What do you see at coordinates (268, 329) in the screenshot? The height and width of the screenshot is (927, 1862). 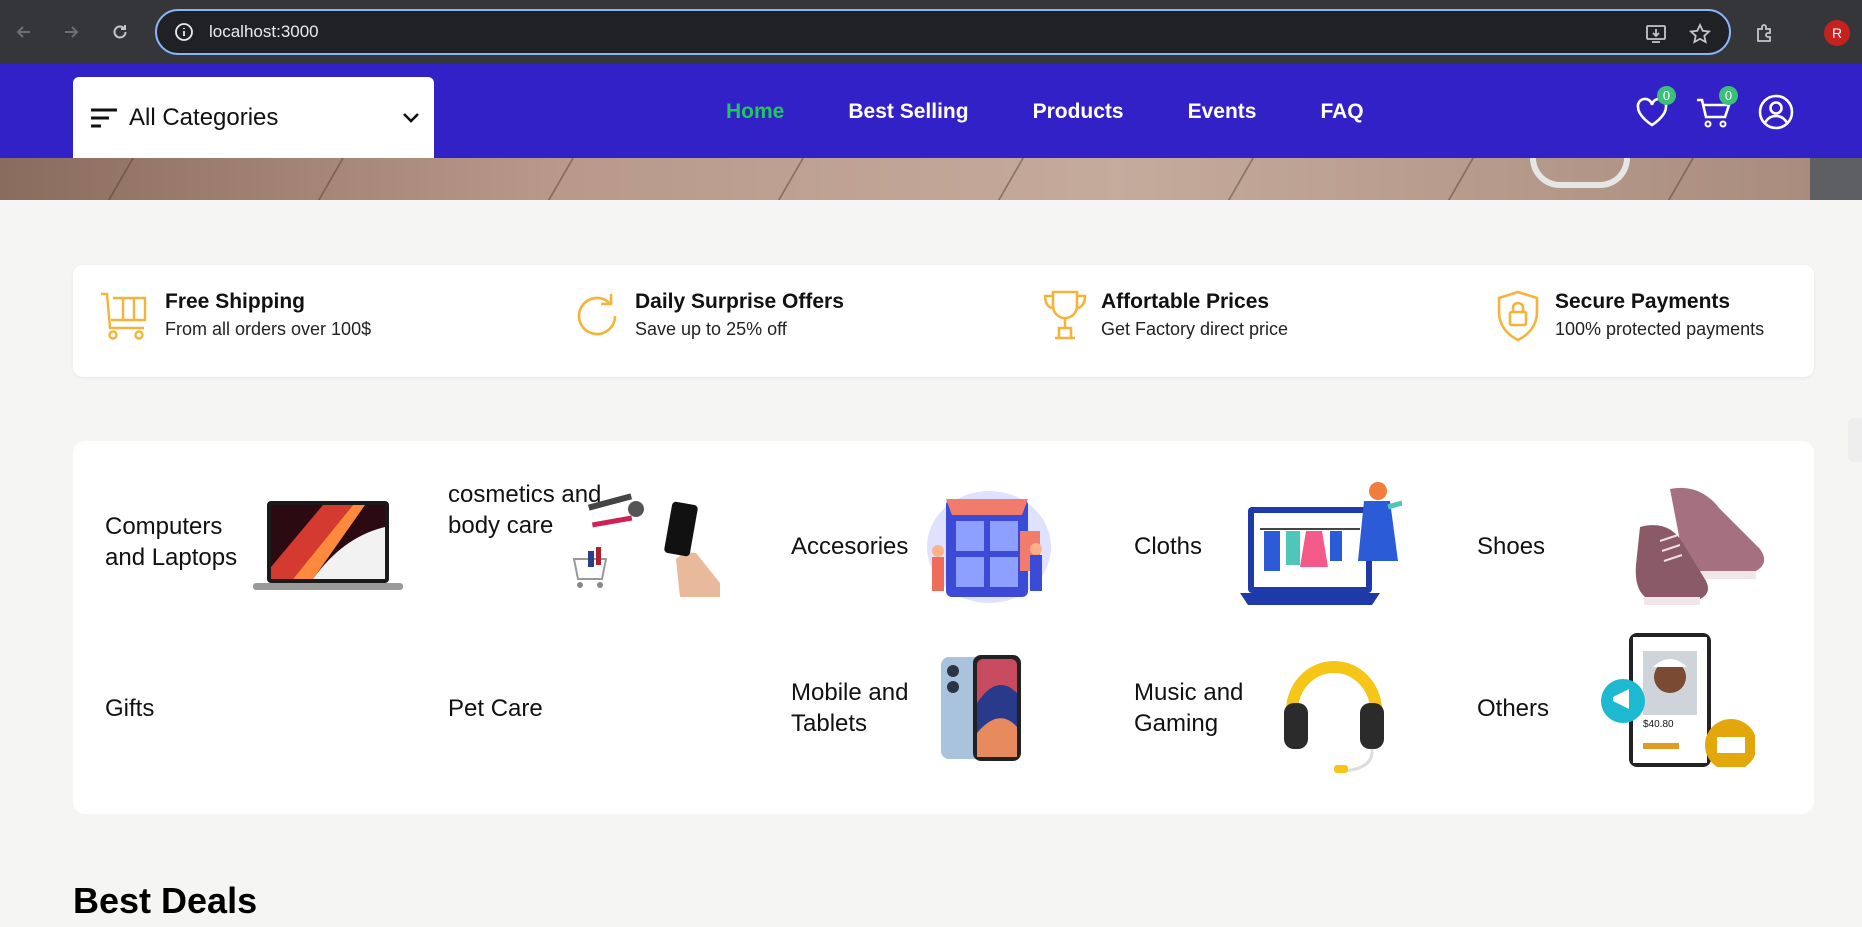 I see `feature-subtitle: From all orders over 100$` at bounding box center [268, 329].